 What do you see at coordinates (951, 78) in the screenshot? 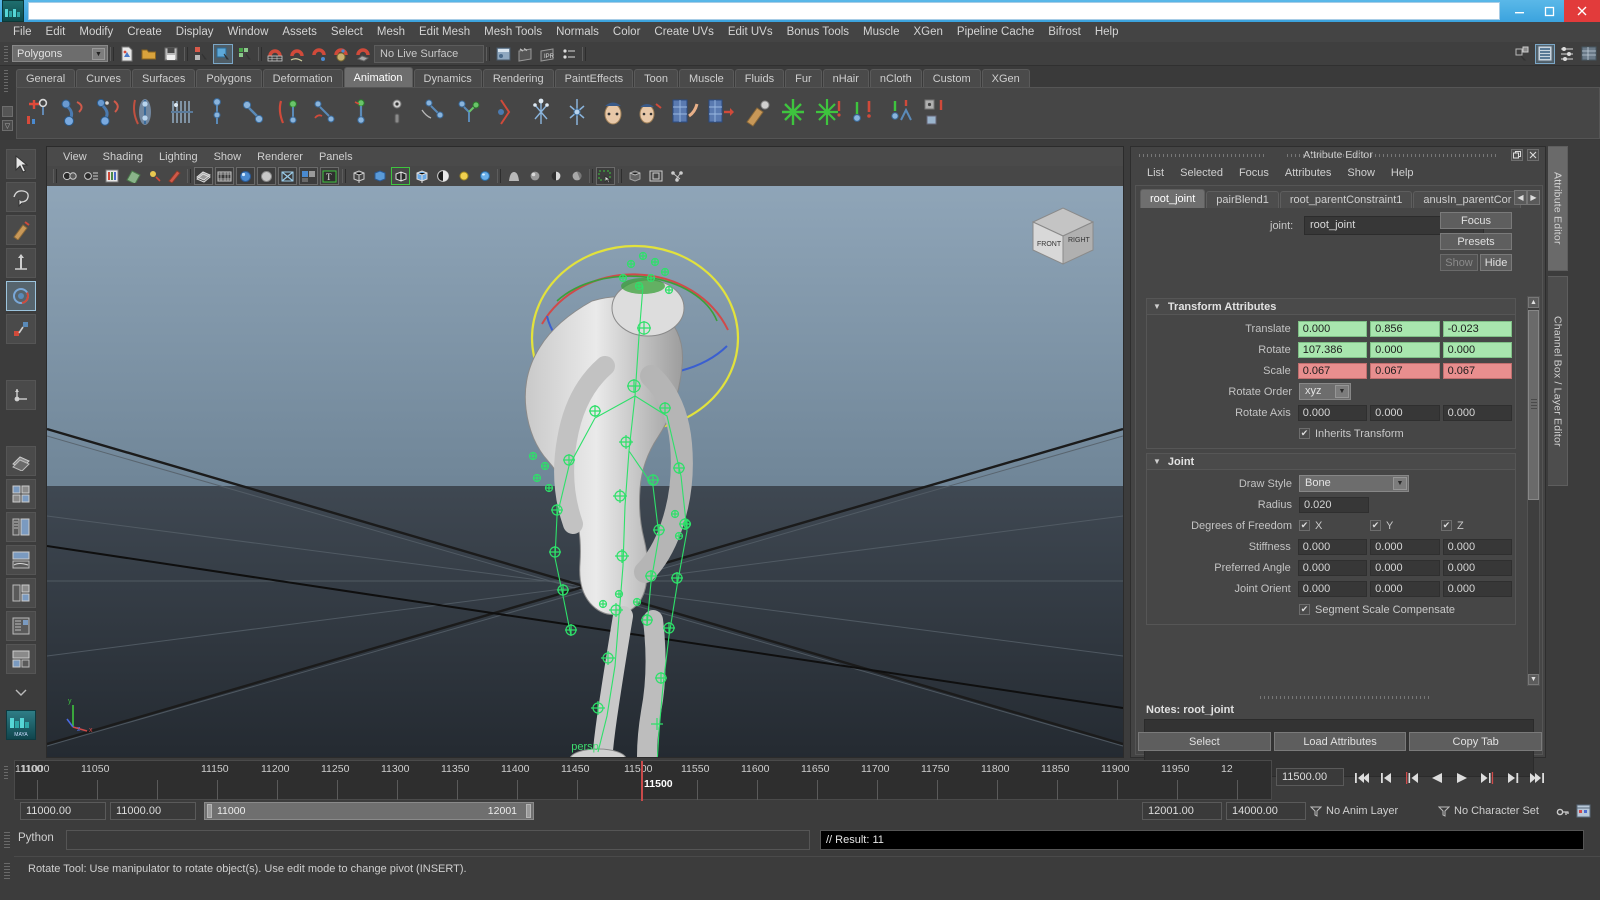
I see `shelf-tab-custom: Custom` at bounding box center [951, 78].